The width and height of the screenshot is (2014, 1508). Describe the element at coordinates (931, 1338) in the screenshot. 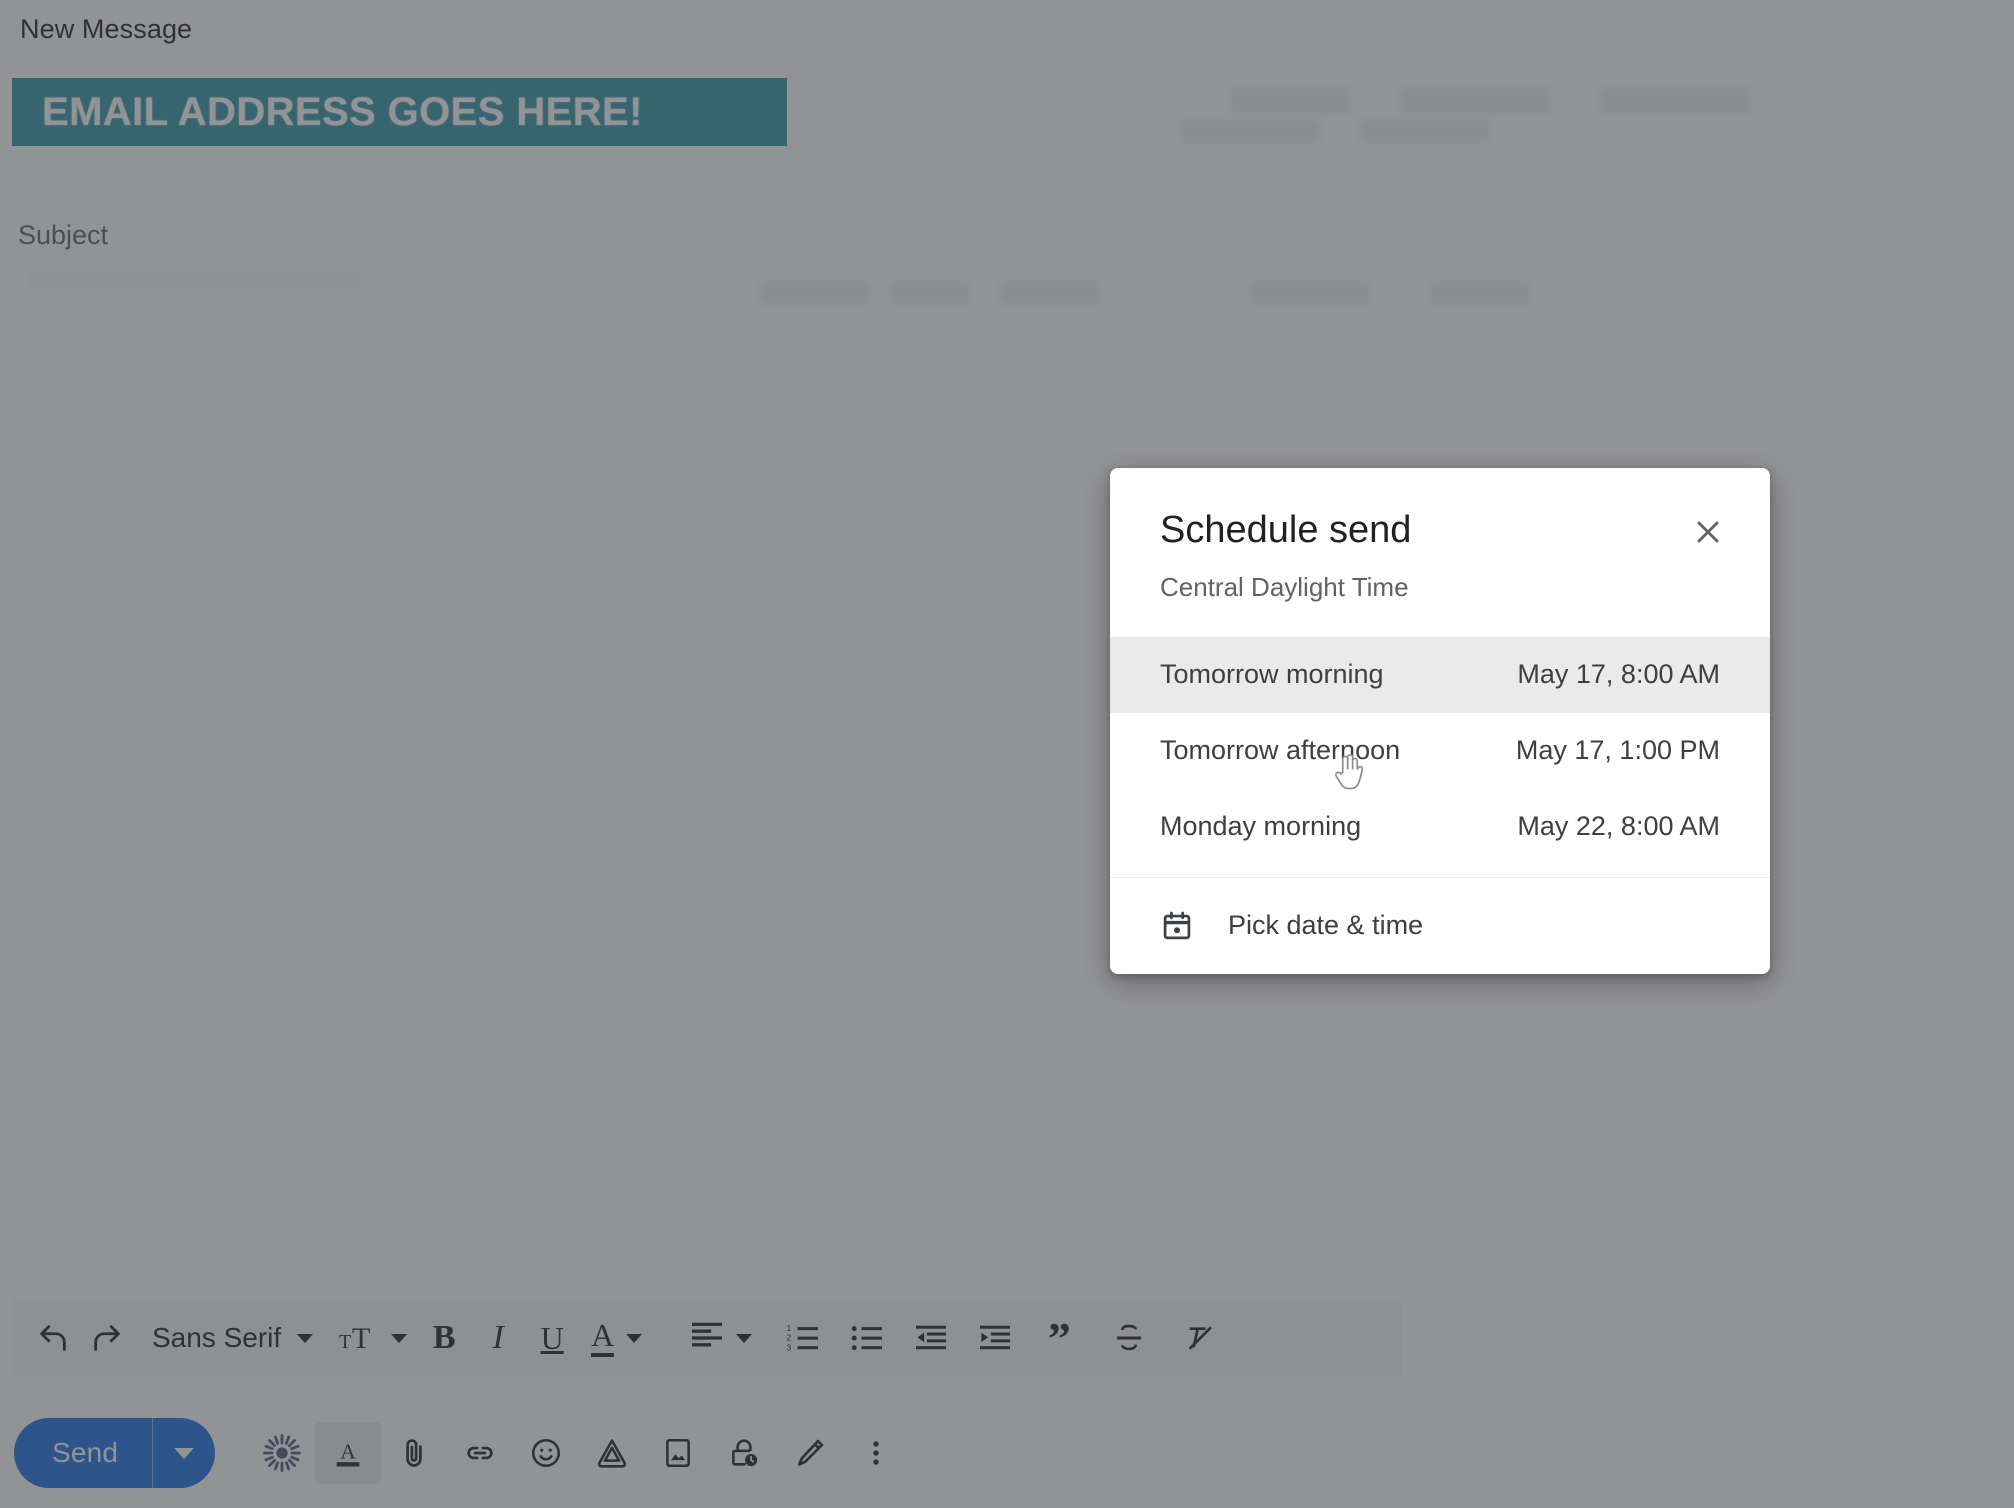

I see `indent-decrease-icon` at that location.